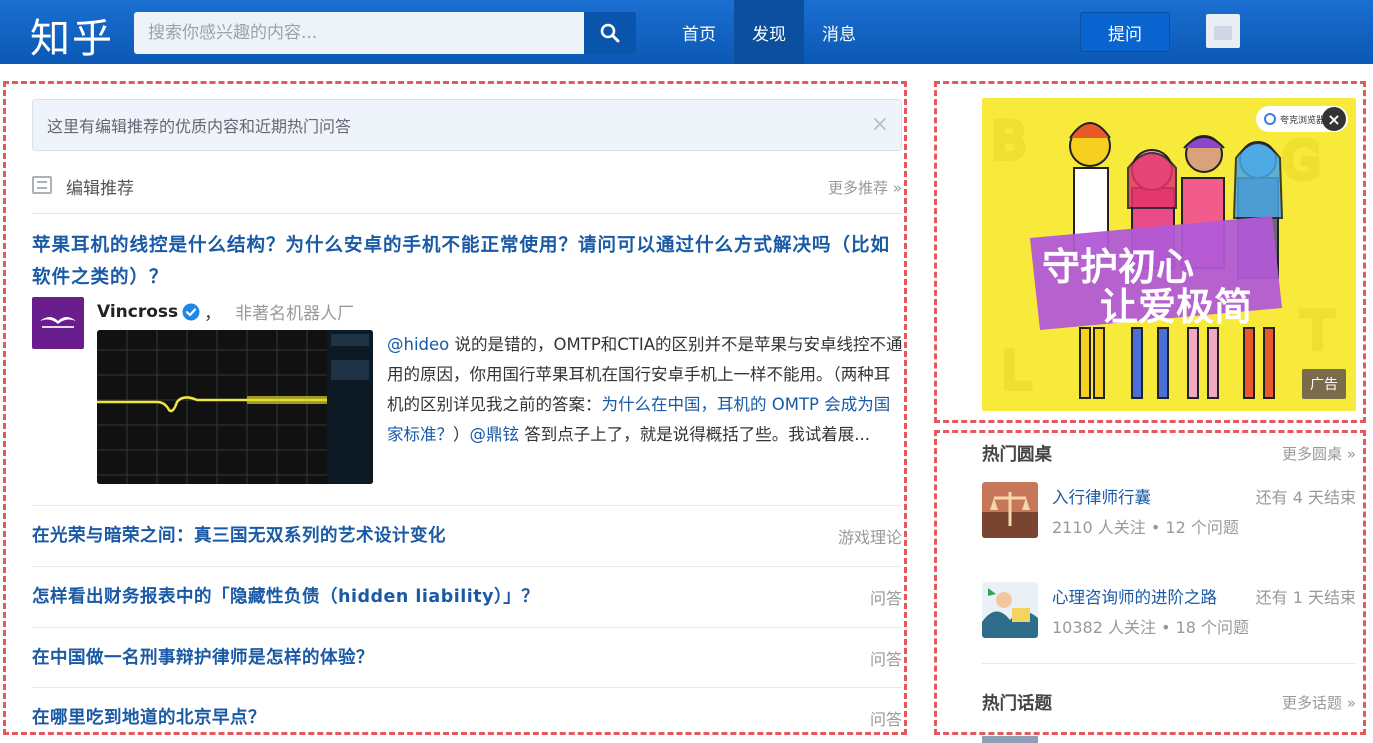  What do you see at coordinates (1169, 663) in the screenshot?
I see `sidebar-divider` at bounding box center [1169, 663].